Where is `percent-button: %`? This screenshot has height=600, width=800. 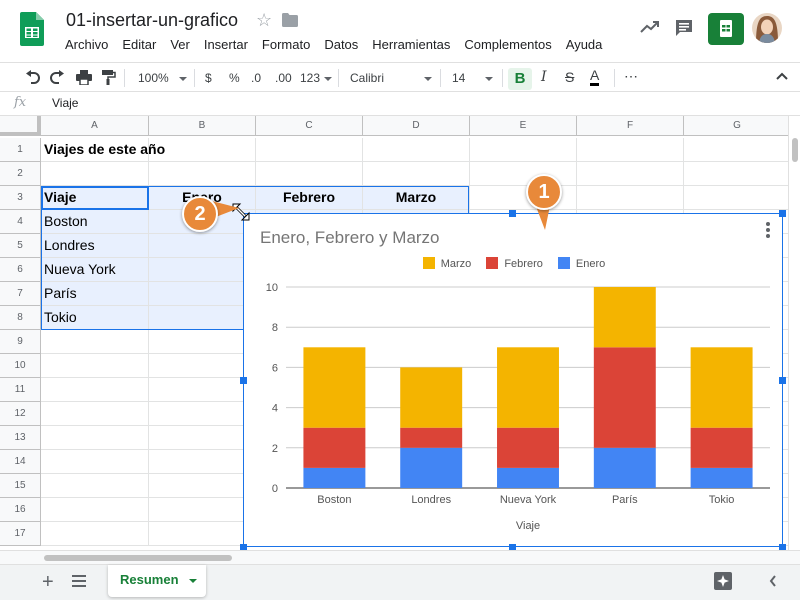
percent-button: % is located at coordinates (234, 78).